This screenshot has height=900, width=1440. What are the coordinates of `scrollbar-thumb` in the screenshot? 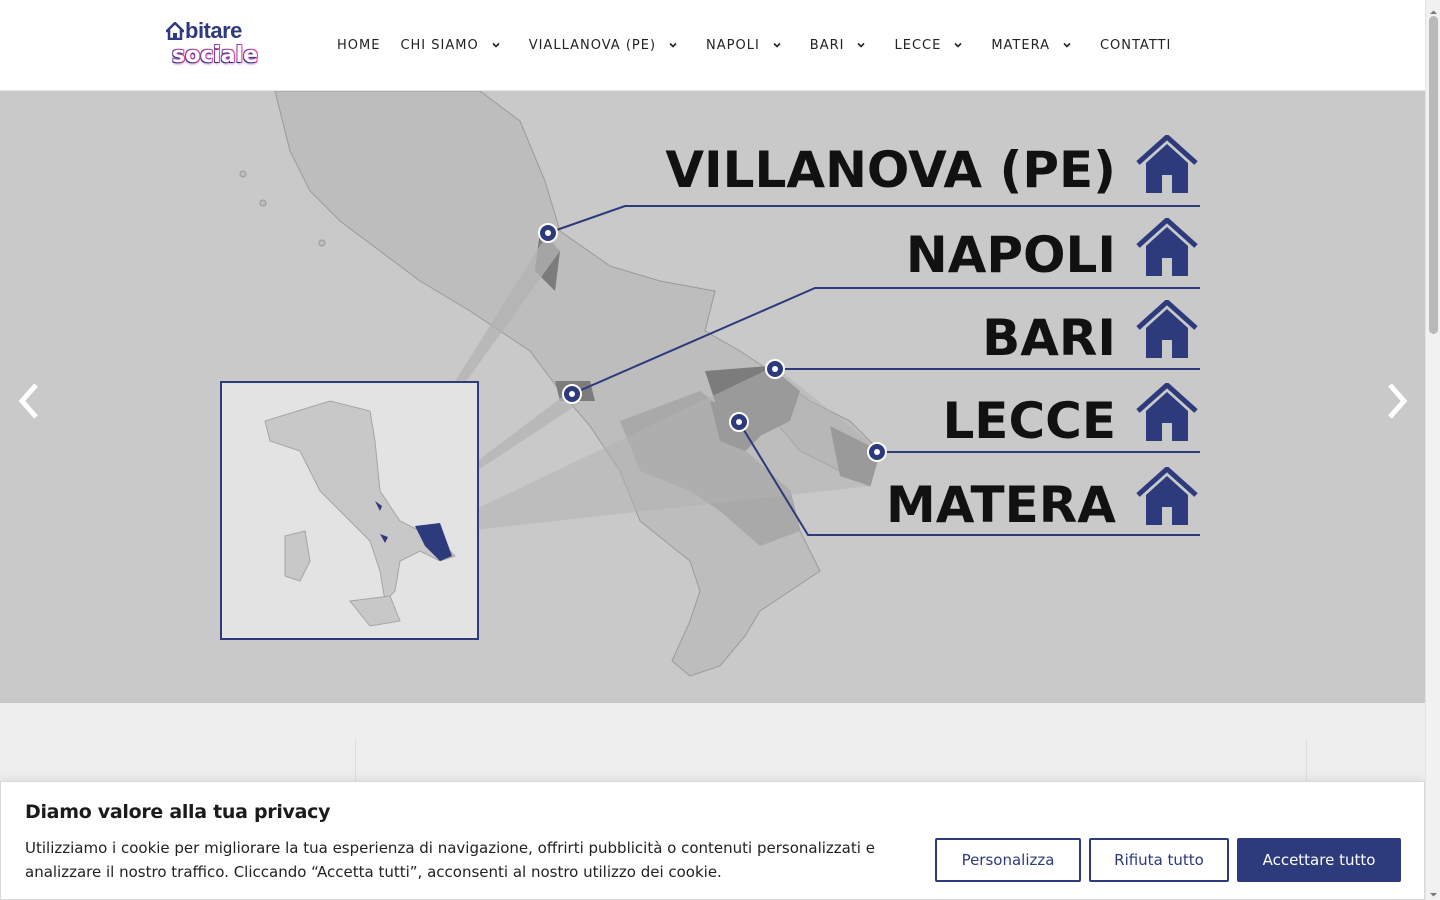 It's located at (1433, 175).